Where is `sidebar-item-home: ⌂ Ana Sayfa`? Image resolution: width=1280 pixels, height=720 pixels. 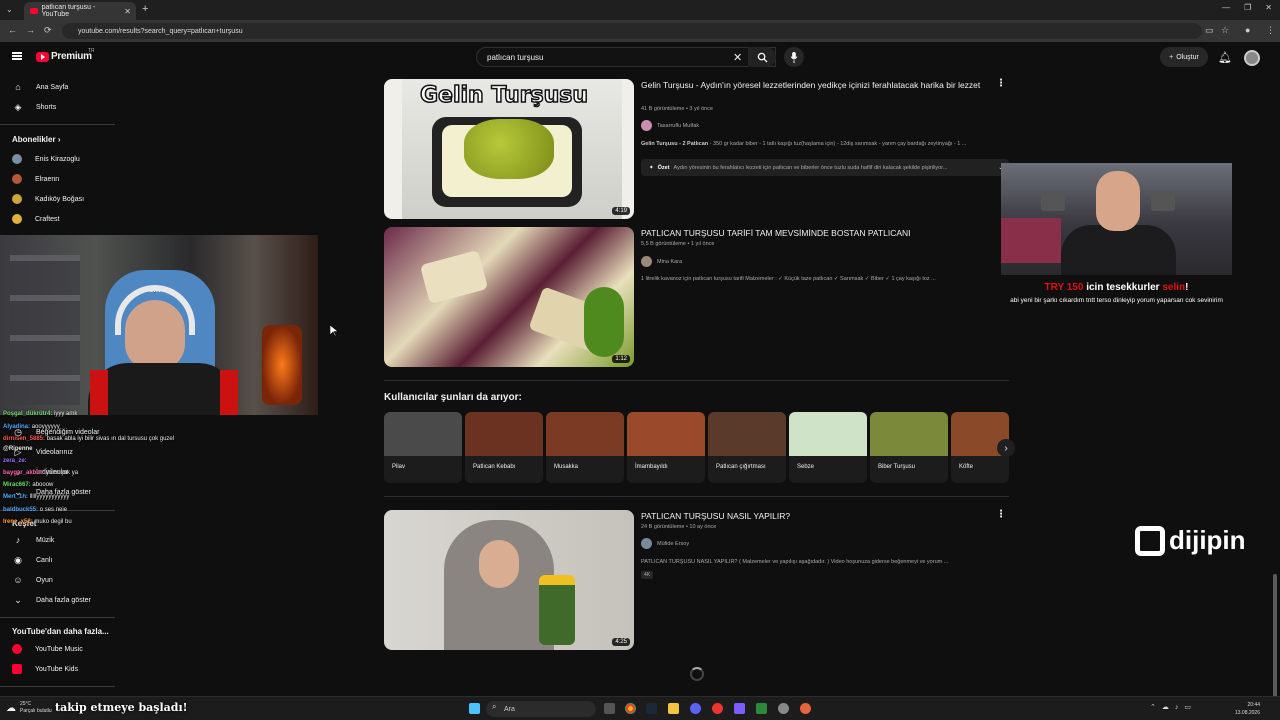 sidebar-item-home: ⌂ Ana Sayfa is located at coordinates (60, 87).